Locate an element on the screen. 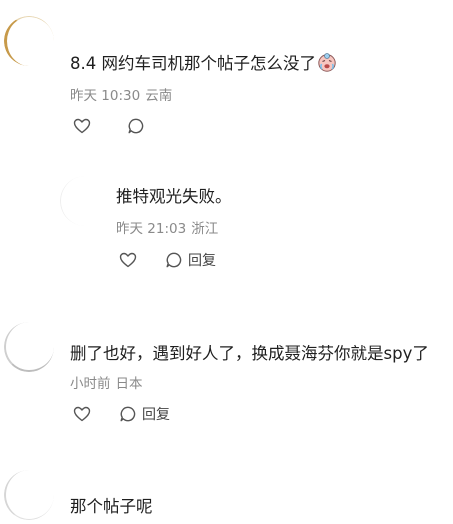 This screenshot has width=453, height=524. comment-meta: 小时前 日本 is located at coordinates (106, 384).